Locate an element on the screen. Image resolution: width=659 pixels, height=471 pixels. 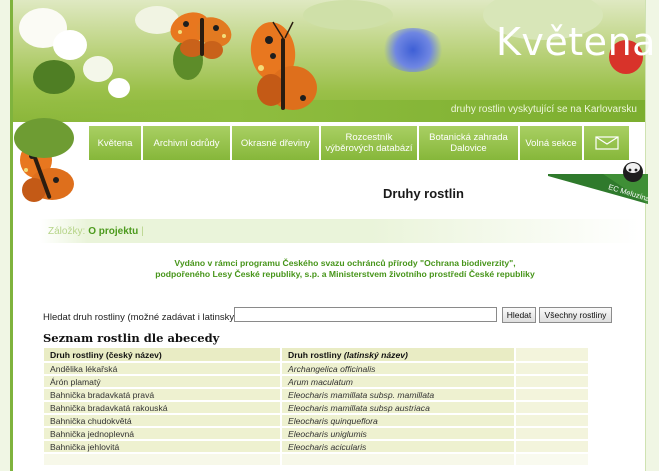
table-row: Árón plamatý Arum maculatum is located at coordinates (316, 382).